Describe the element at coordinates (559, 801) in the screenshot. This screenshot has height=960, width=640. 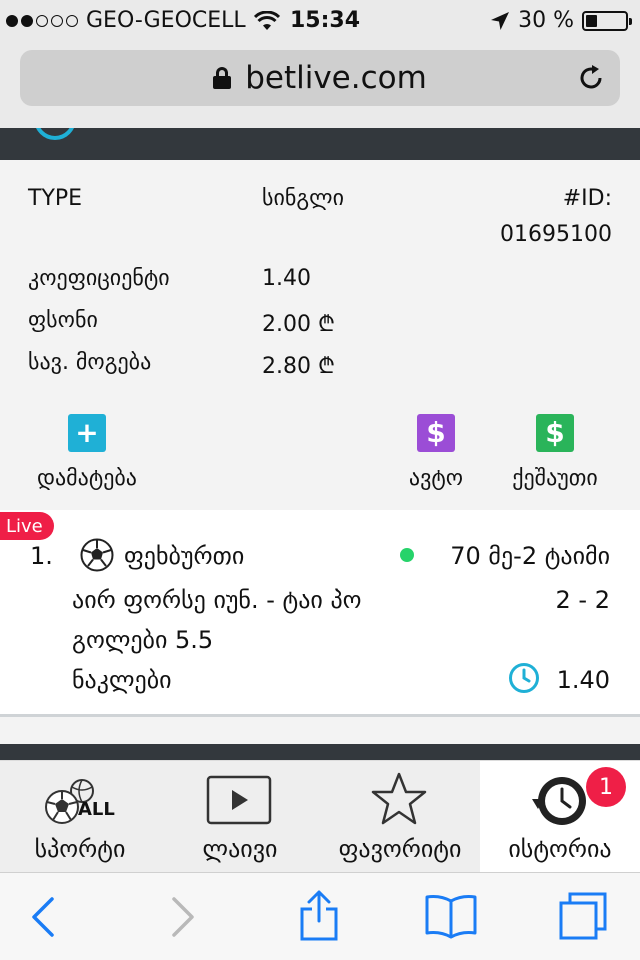
I see `history-clock-icon` at that location.